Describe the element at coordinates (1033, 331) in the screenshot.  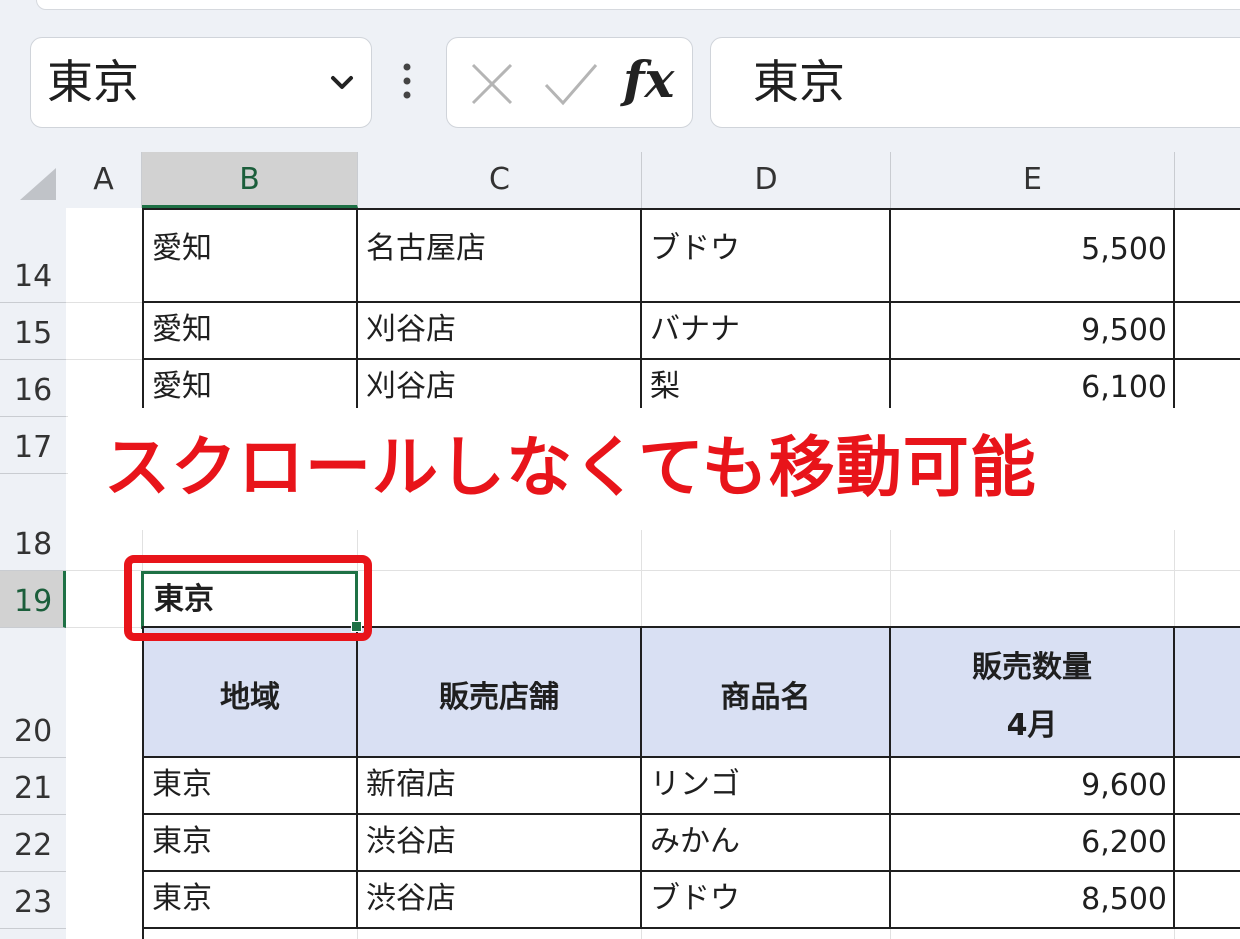
I see `table-cell: 9,500` at that location.